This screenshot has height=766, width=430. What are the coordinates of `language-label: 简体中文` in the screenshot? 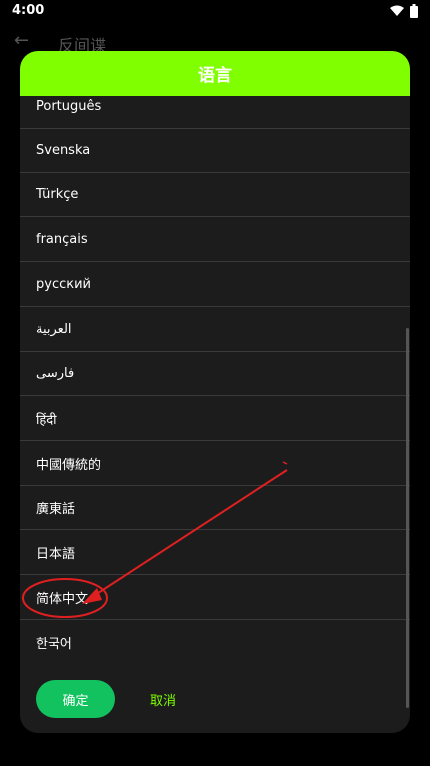 It's located at (62, 599).